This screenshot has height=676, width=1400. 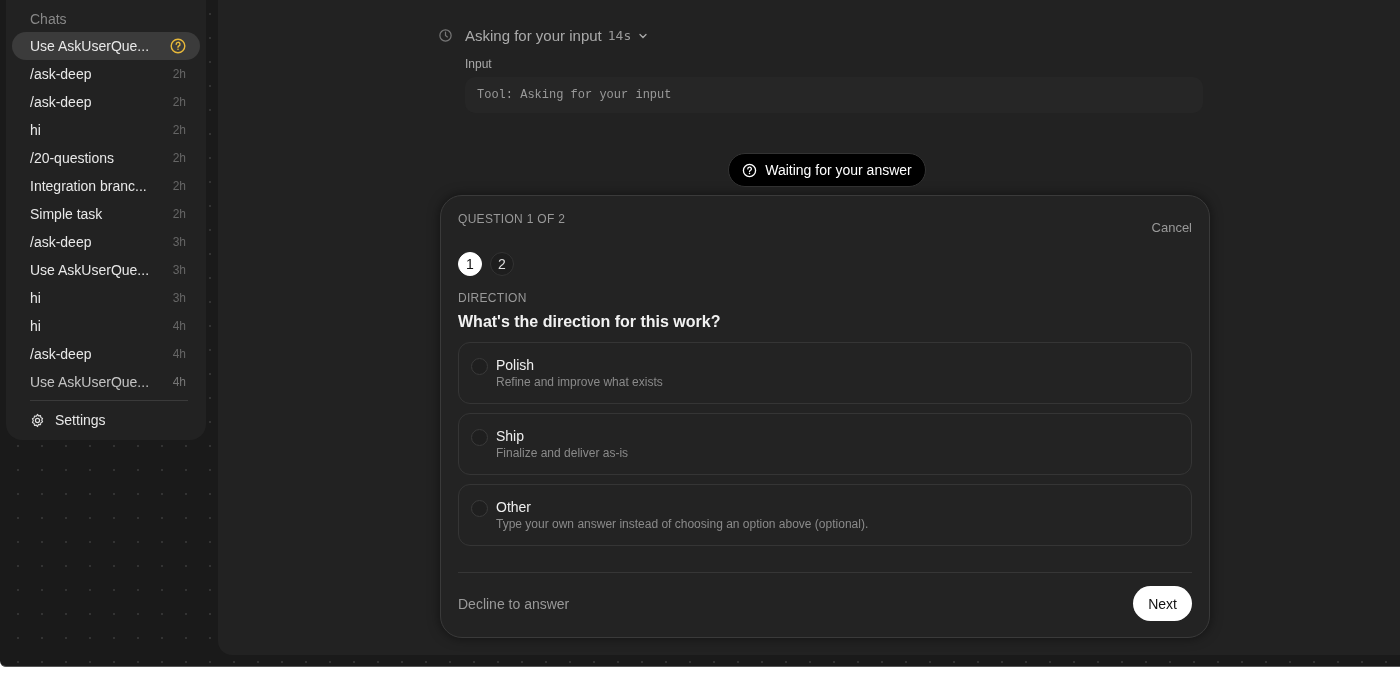 I want to click on option-label: Ship, so click(x=511, y=436).